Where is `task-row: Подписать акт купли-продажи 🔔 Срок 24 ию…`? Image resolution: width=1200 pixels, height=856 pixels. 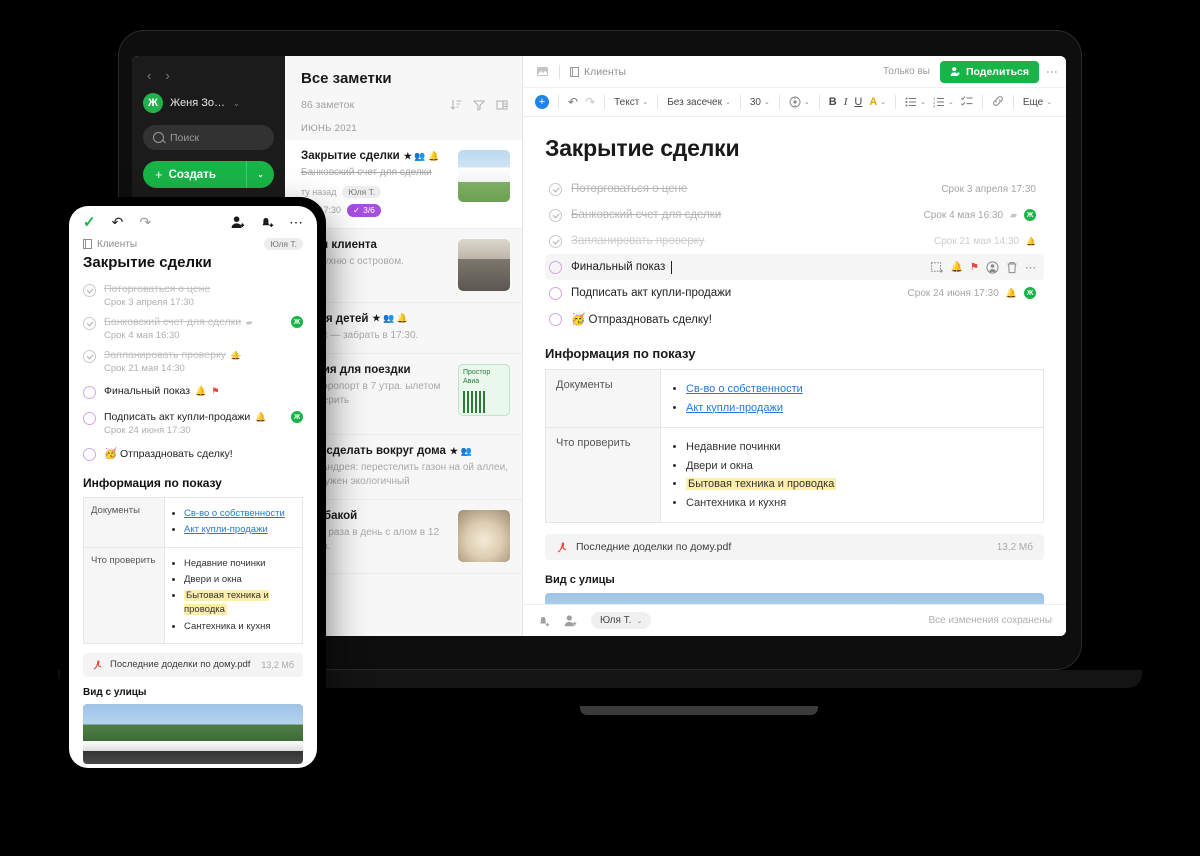 task-row: Подписать акт купли-продажи 🔔 Срок 24 ию… is located at coordinates (193, 421).